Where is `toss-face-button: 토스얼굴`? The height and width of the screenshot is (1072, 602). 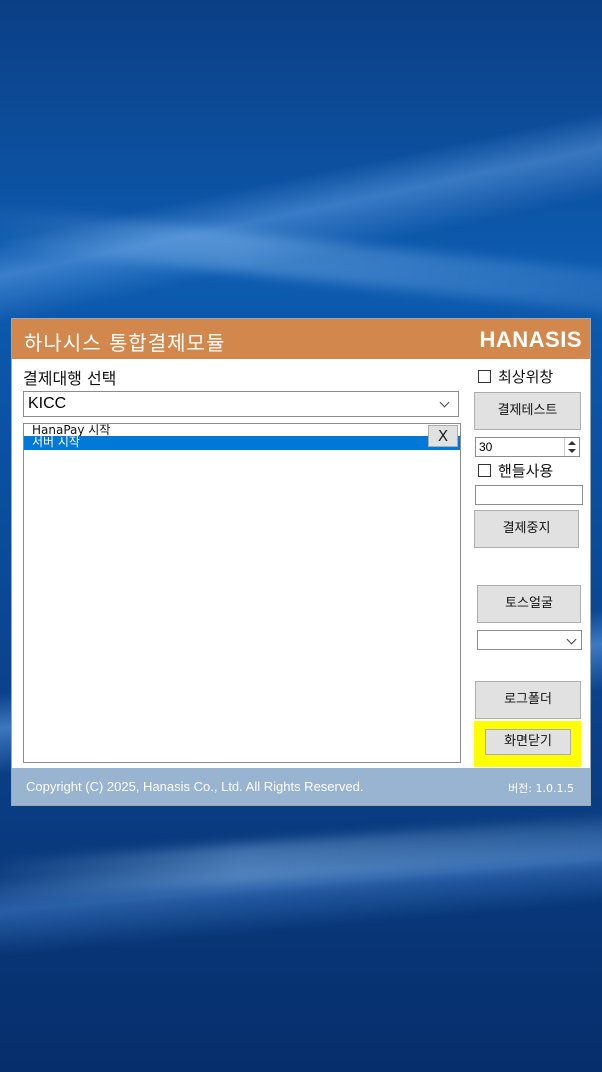
toss-face-button: 토스얼굴 is located at coordinates (529, 604).